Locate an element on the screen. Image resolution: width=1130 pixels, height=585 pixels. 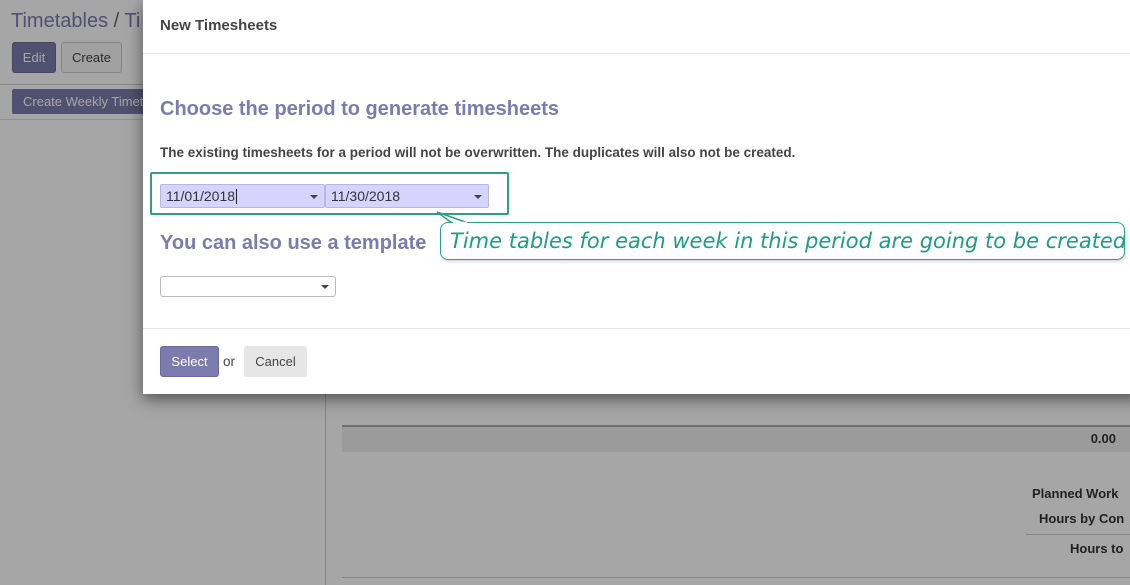
text-cursor is located at coordinates (237, 196).